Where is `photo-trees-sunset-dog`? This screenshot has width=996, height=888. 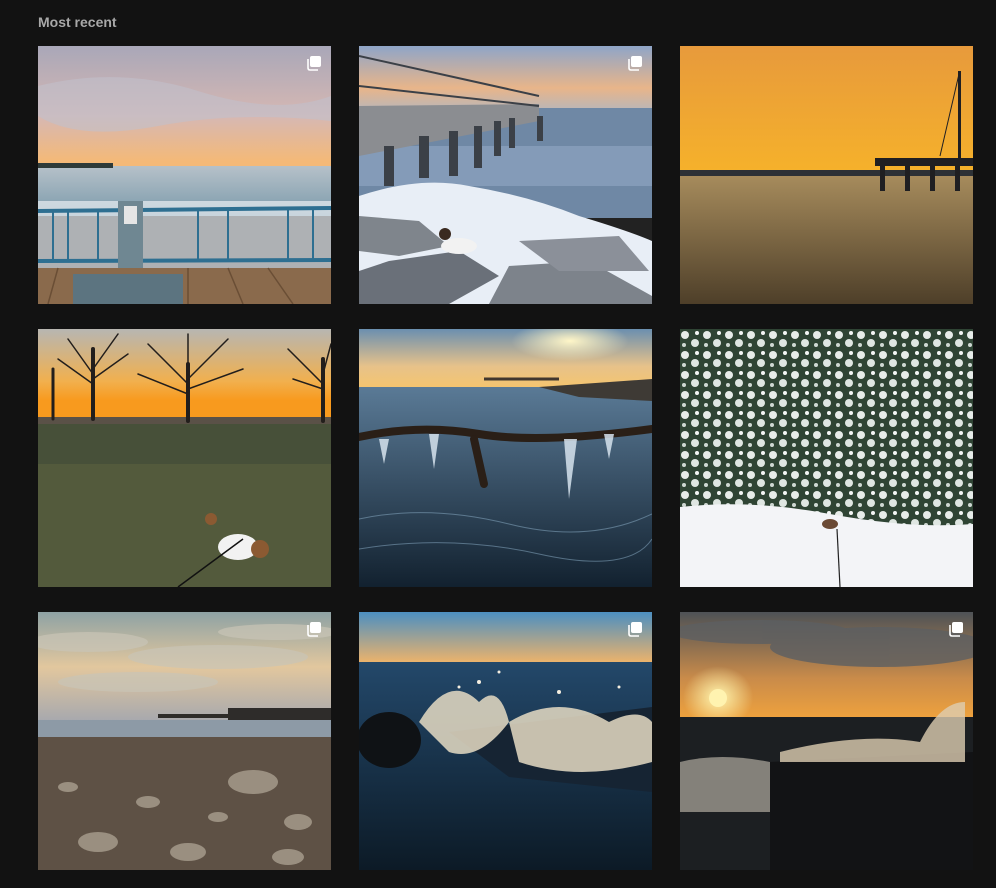
photo-trees-sunset-dog is located at coordinates (184, 458).